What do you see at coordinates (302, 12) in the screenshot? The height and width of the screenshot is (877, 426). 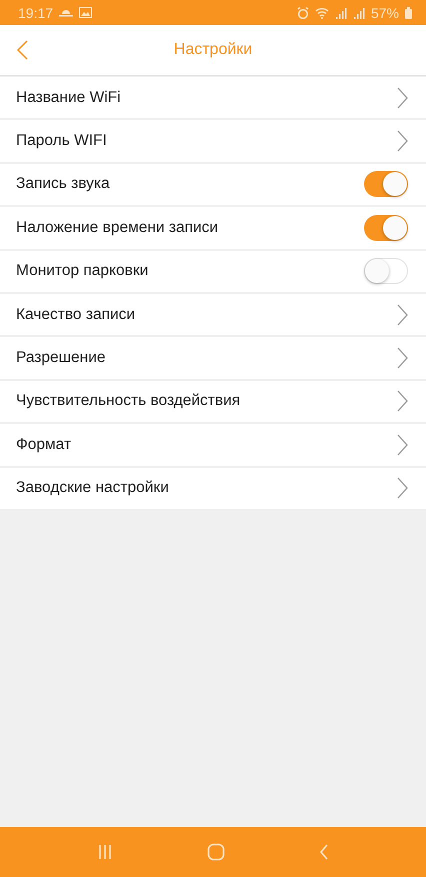 I see `alarm-icon` at bounding box center [302, 12].